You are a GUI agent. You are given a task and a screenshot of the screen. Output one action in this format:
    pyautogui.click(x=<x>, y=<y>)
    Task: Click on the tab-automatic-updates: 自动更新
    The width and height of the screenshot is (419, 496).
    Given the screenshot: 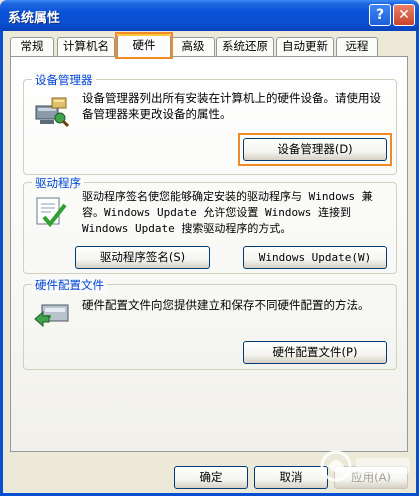 What is the action you would take?
    pyautogui.click(x=305, y=46)
    